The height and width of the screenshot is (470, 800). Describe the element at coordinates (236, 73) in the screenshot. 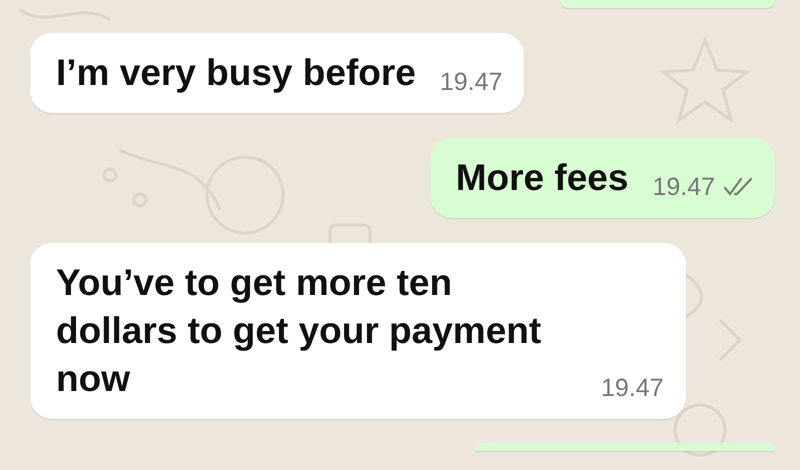

I see `message-text: I’m very busy before` at that location.